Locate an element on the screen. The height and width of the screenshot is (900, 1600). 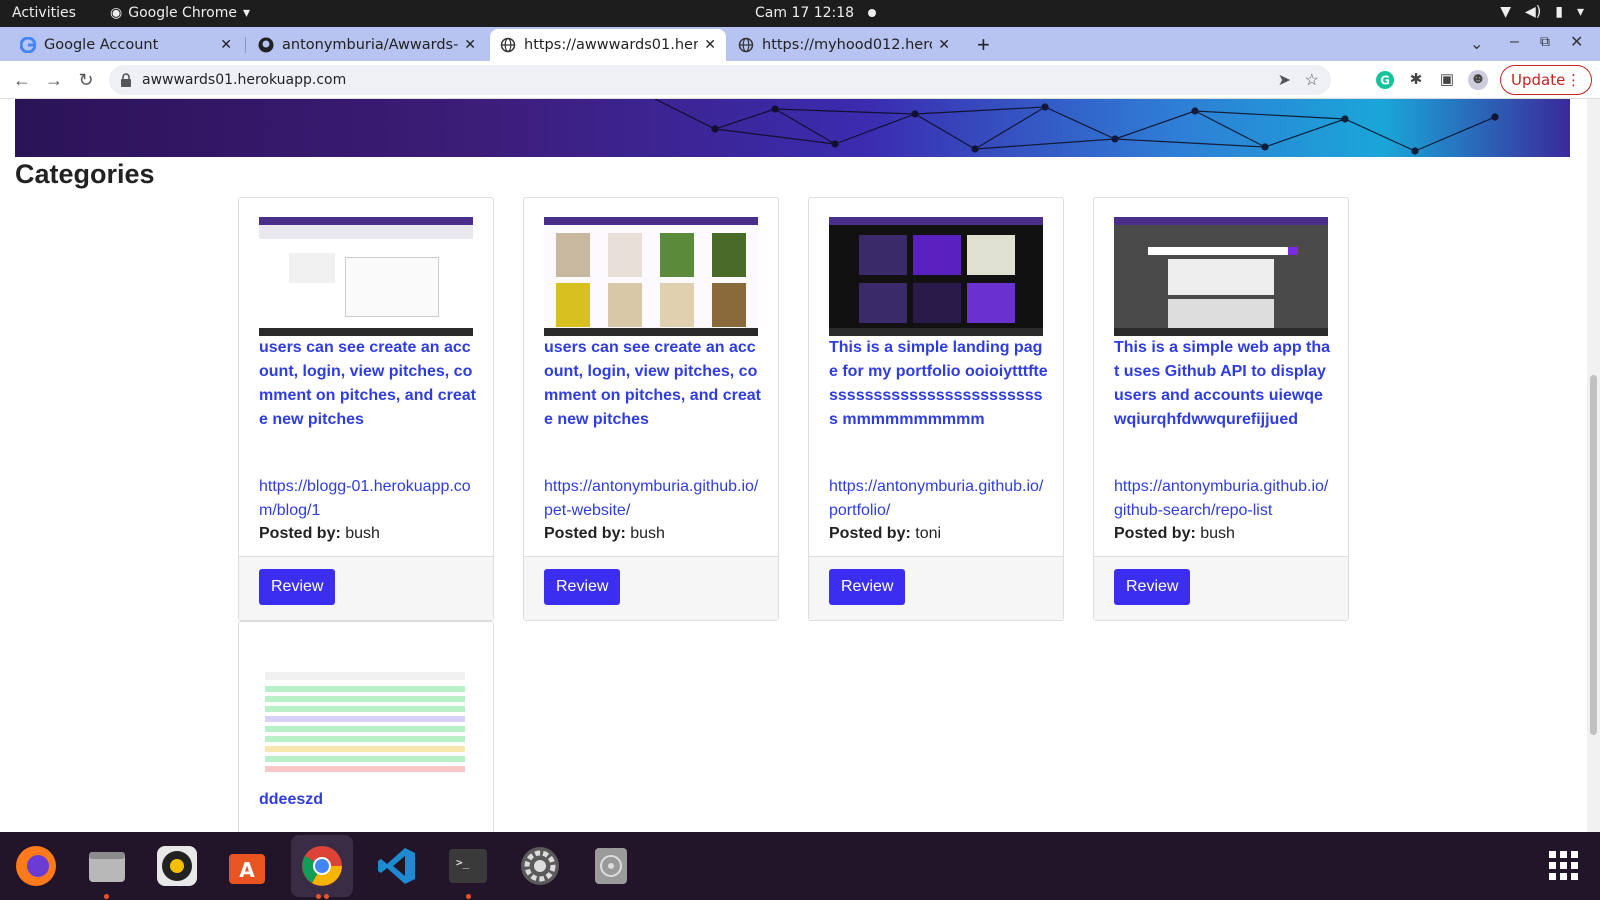
files-icon is located at coordinates (107, 866).